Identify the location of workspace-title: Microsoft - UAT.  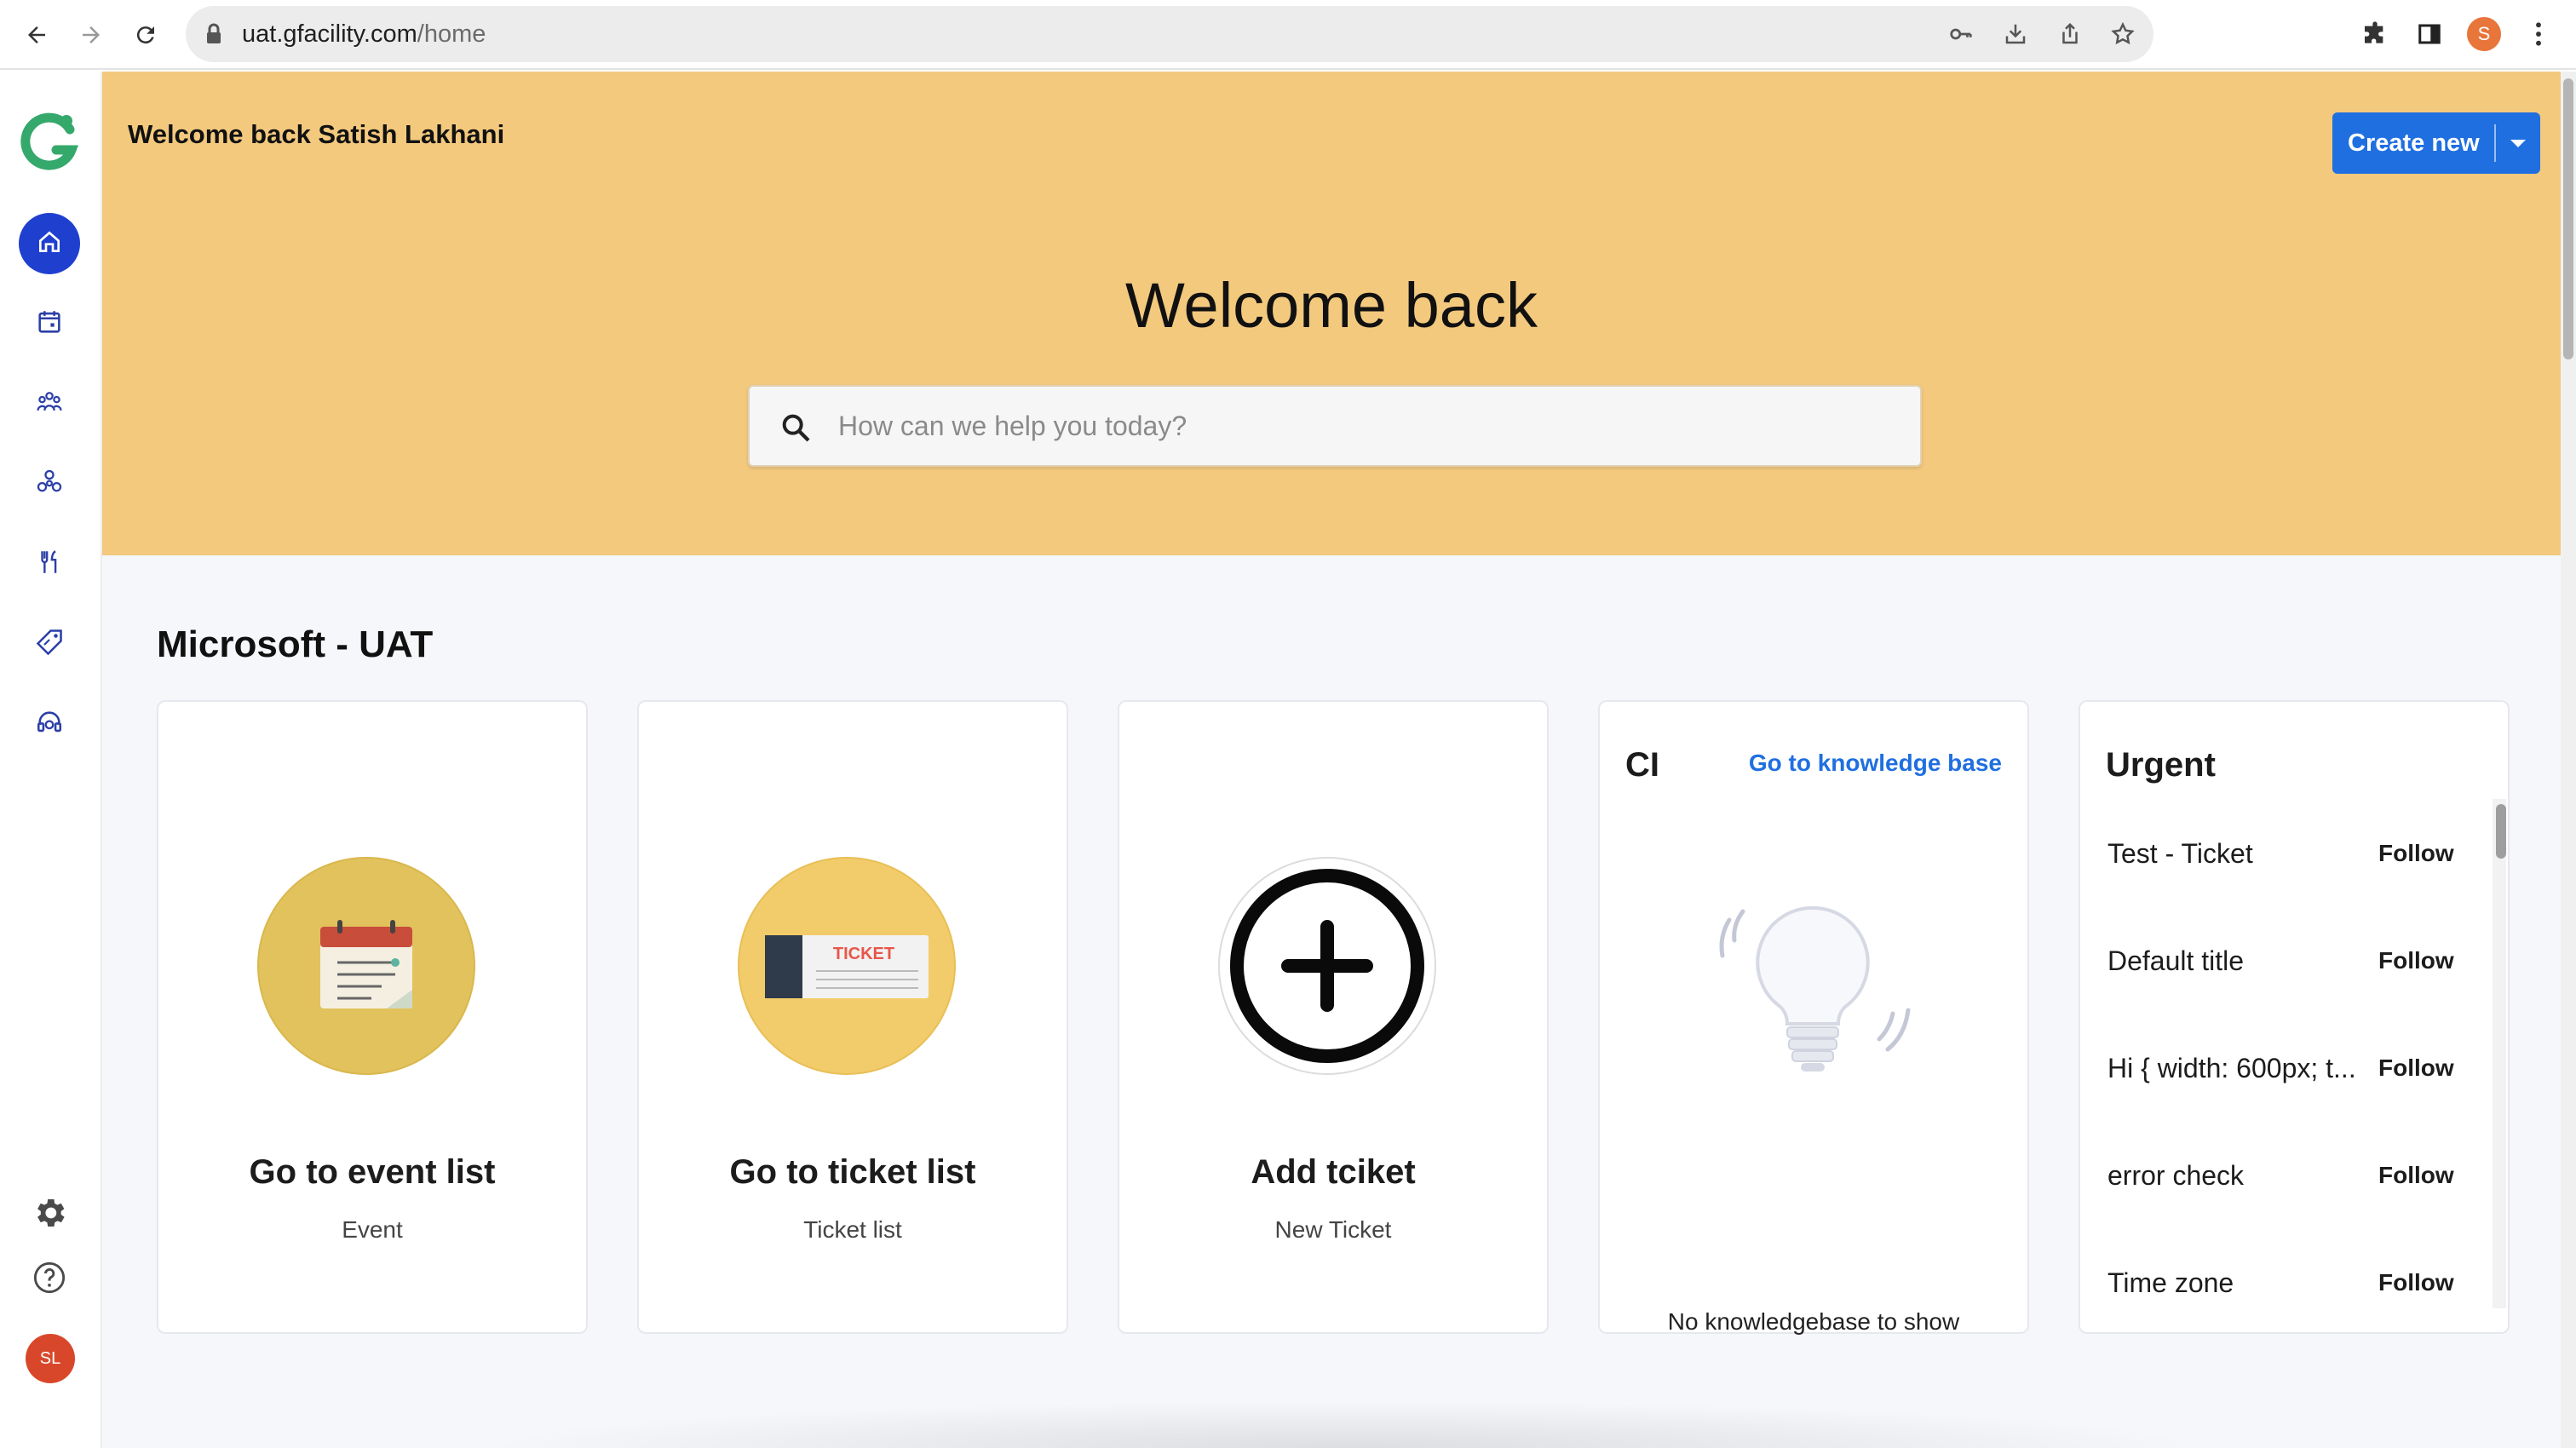
(296, 644).